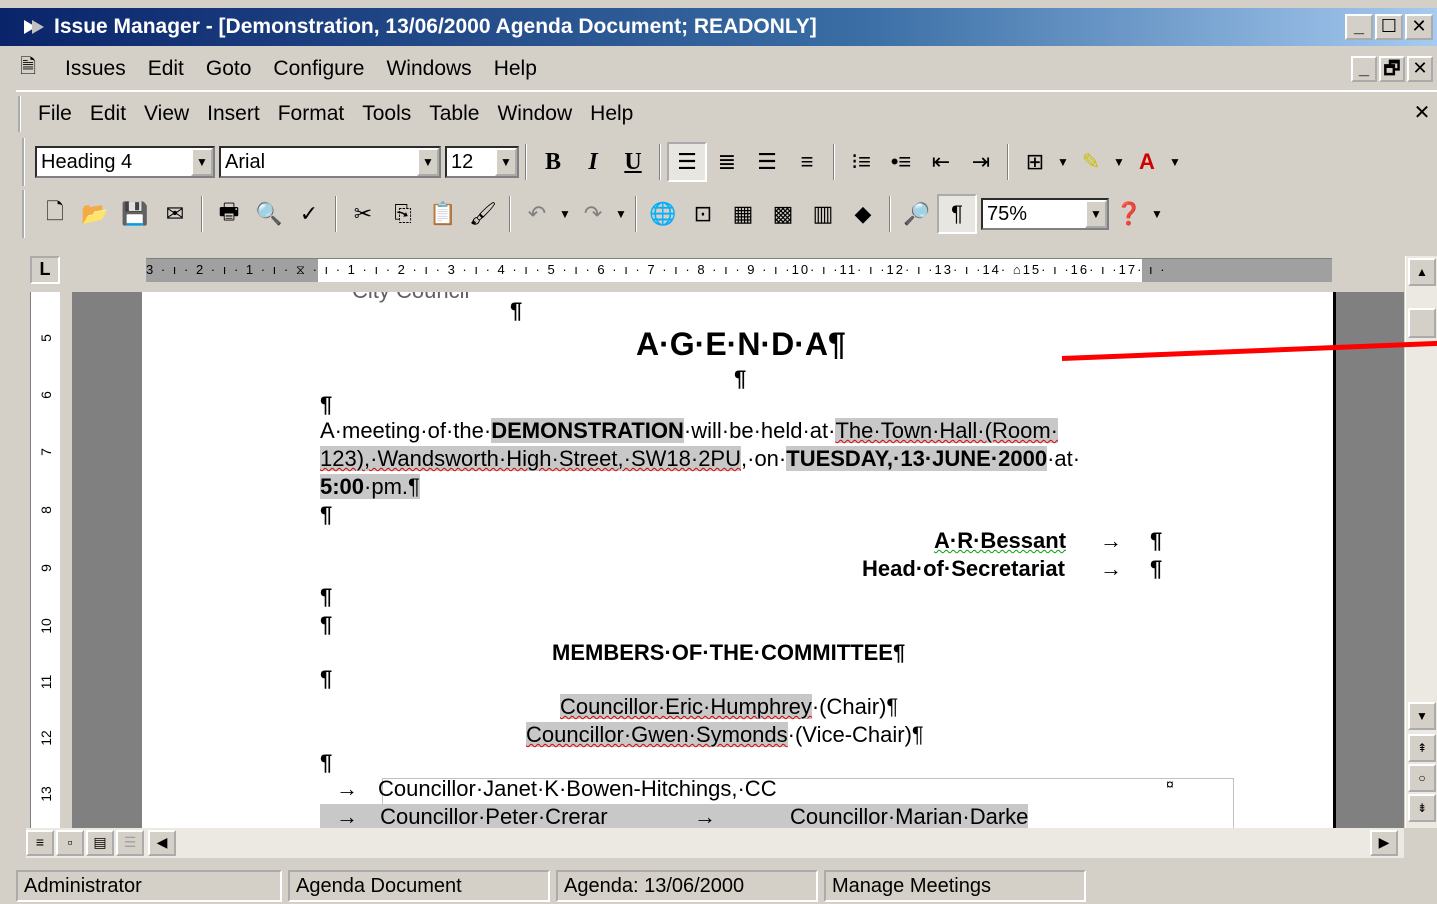 The width and height of the screenshot is (1437, 904). Describe the element at coordinates (482, 162) in the screenshot. I see `size-combo: 12 ▼` at that location.